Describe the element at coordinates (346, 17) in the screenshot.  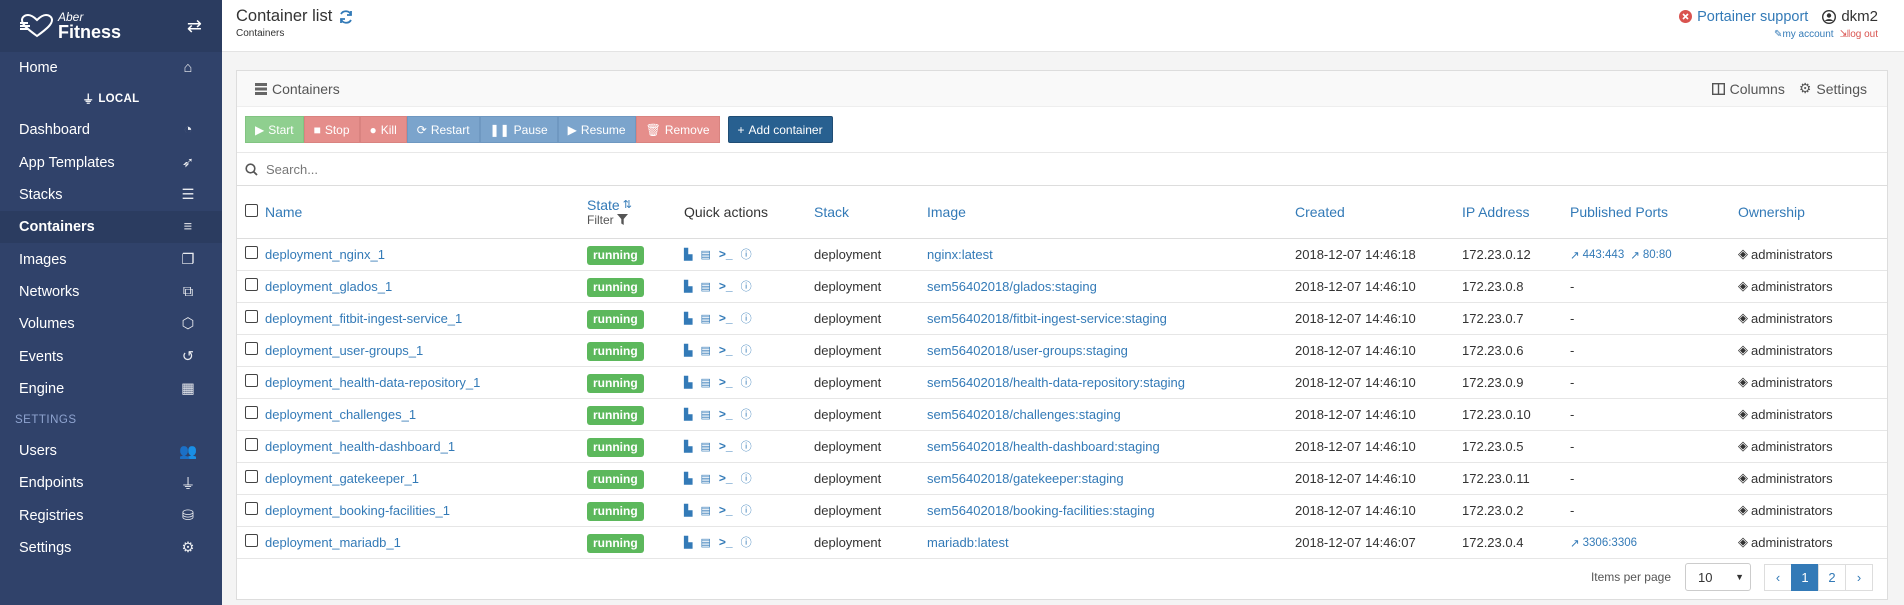
I see `refresh-icon` at that location.